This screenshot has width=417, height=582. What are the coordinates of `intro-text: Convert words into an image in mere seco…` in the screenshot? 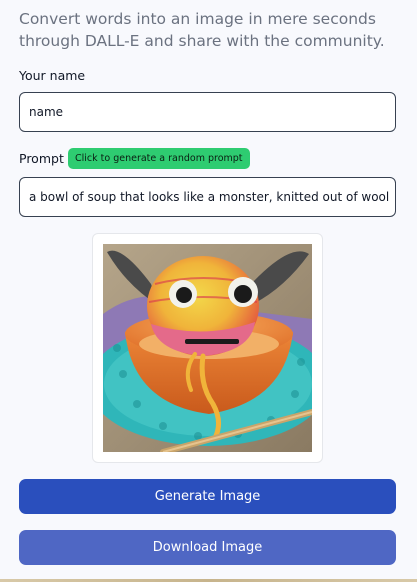 It's located at (202, 30).